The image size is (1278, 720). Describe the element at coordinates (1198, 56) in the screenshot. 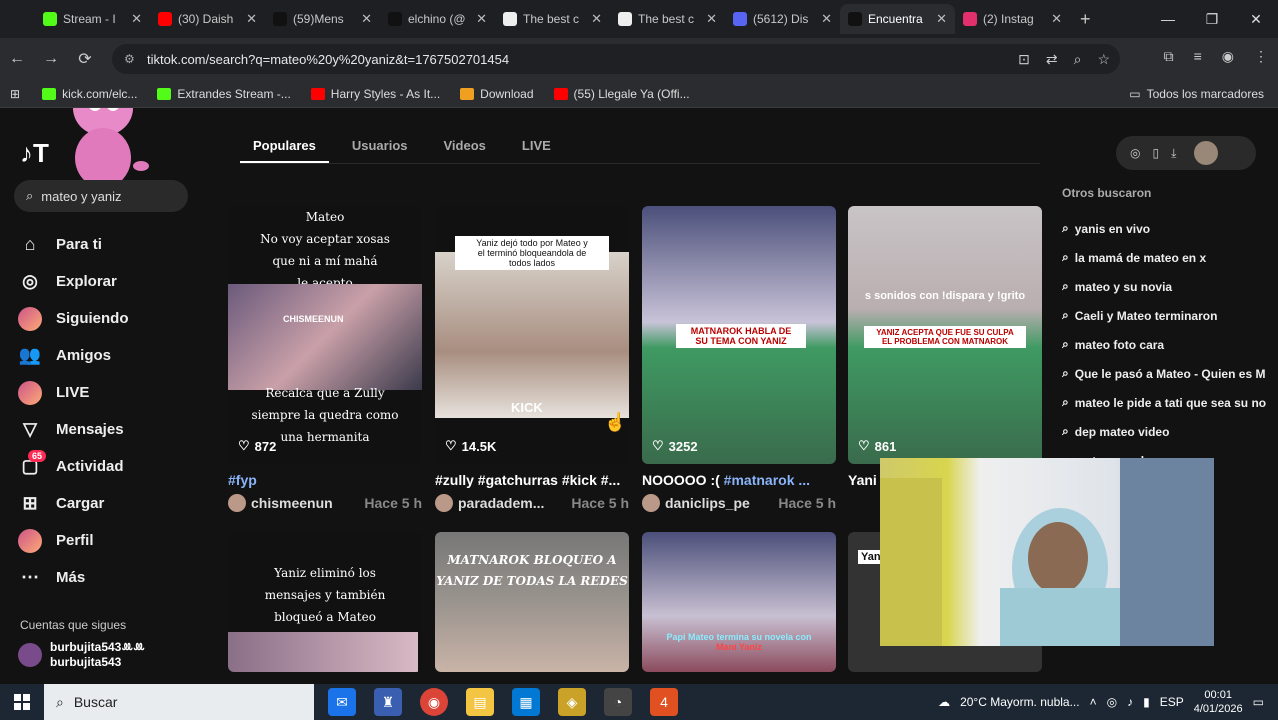

I see `media-icon: ≡` at that location.